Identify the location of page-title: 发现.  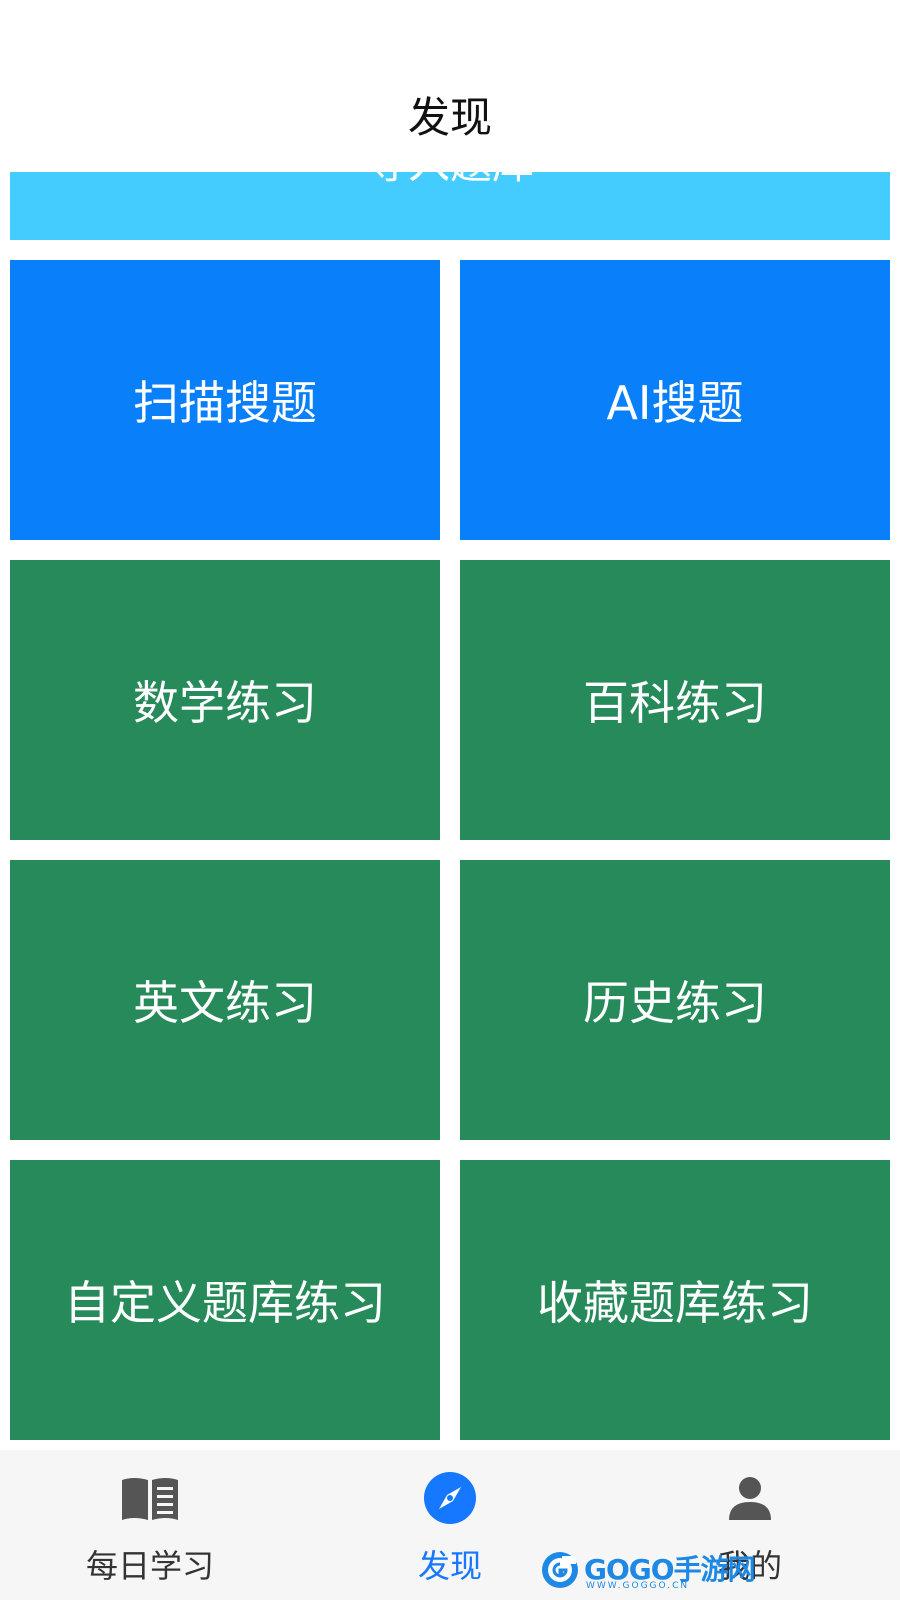
(449, 117).